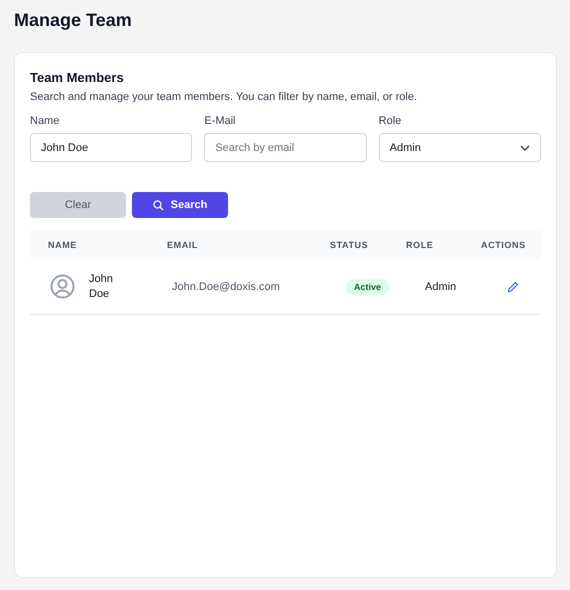  I want to click on role-dropdown: Admin, so click(459, 147).